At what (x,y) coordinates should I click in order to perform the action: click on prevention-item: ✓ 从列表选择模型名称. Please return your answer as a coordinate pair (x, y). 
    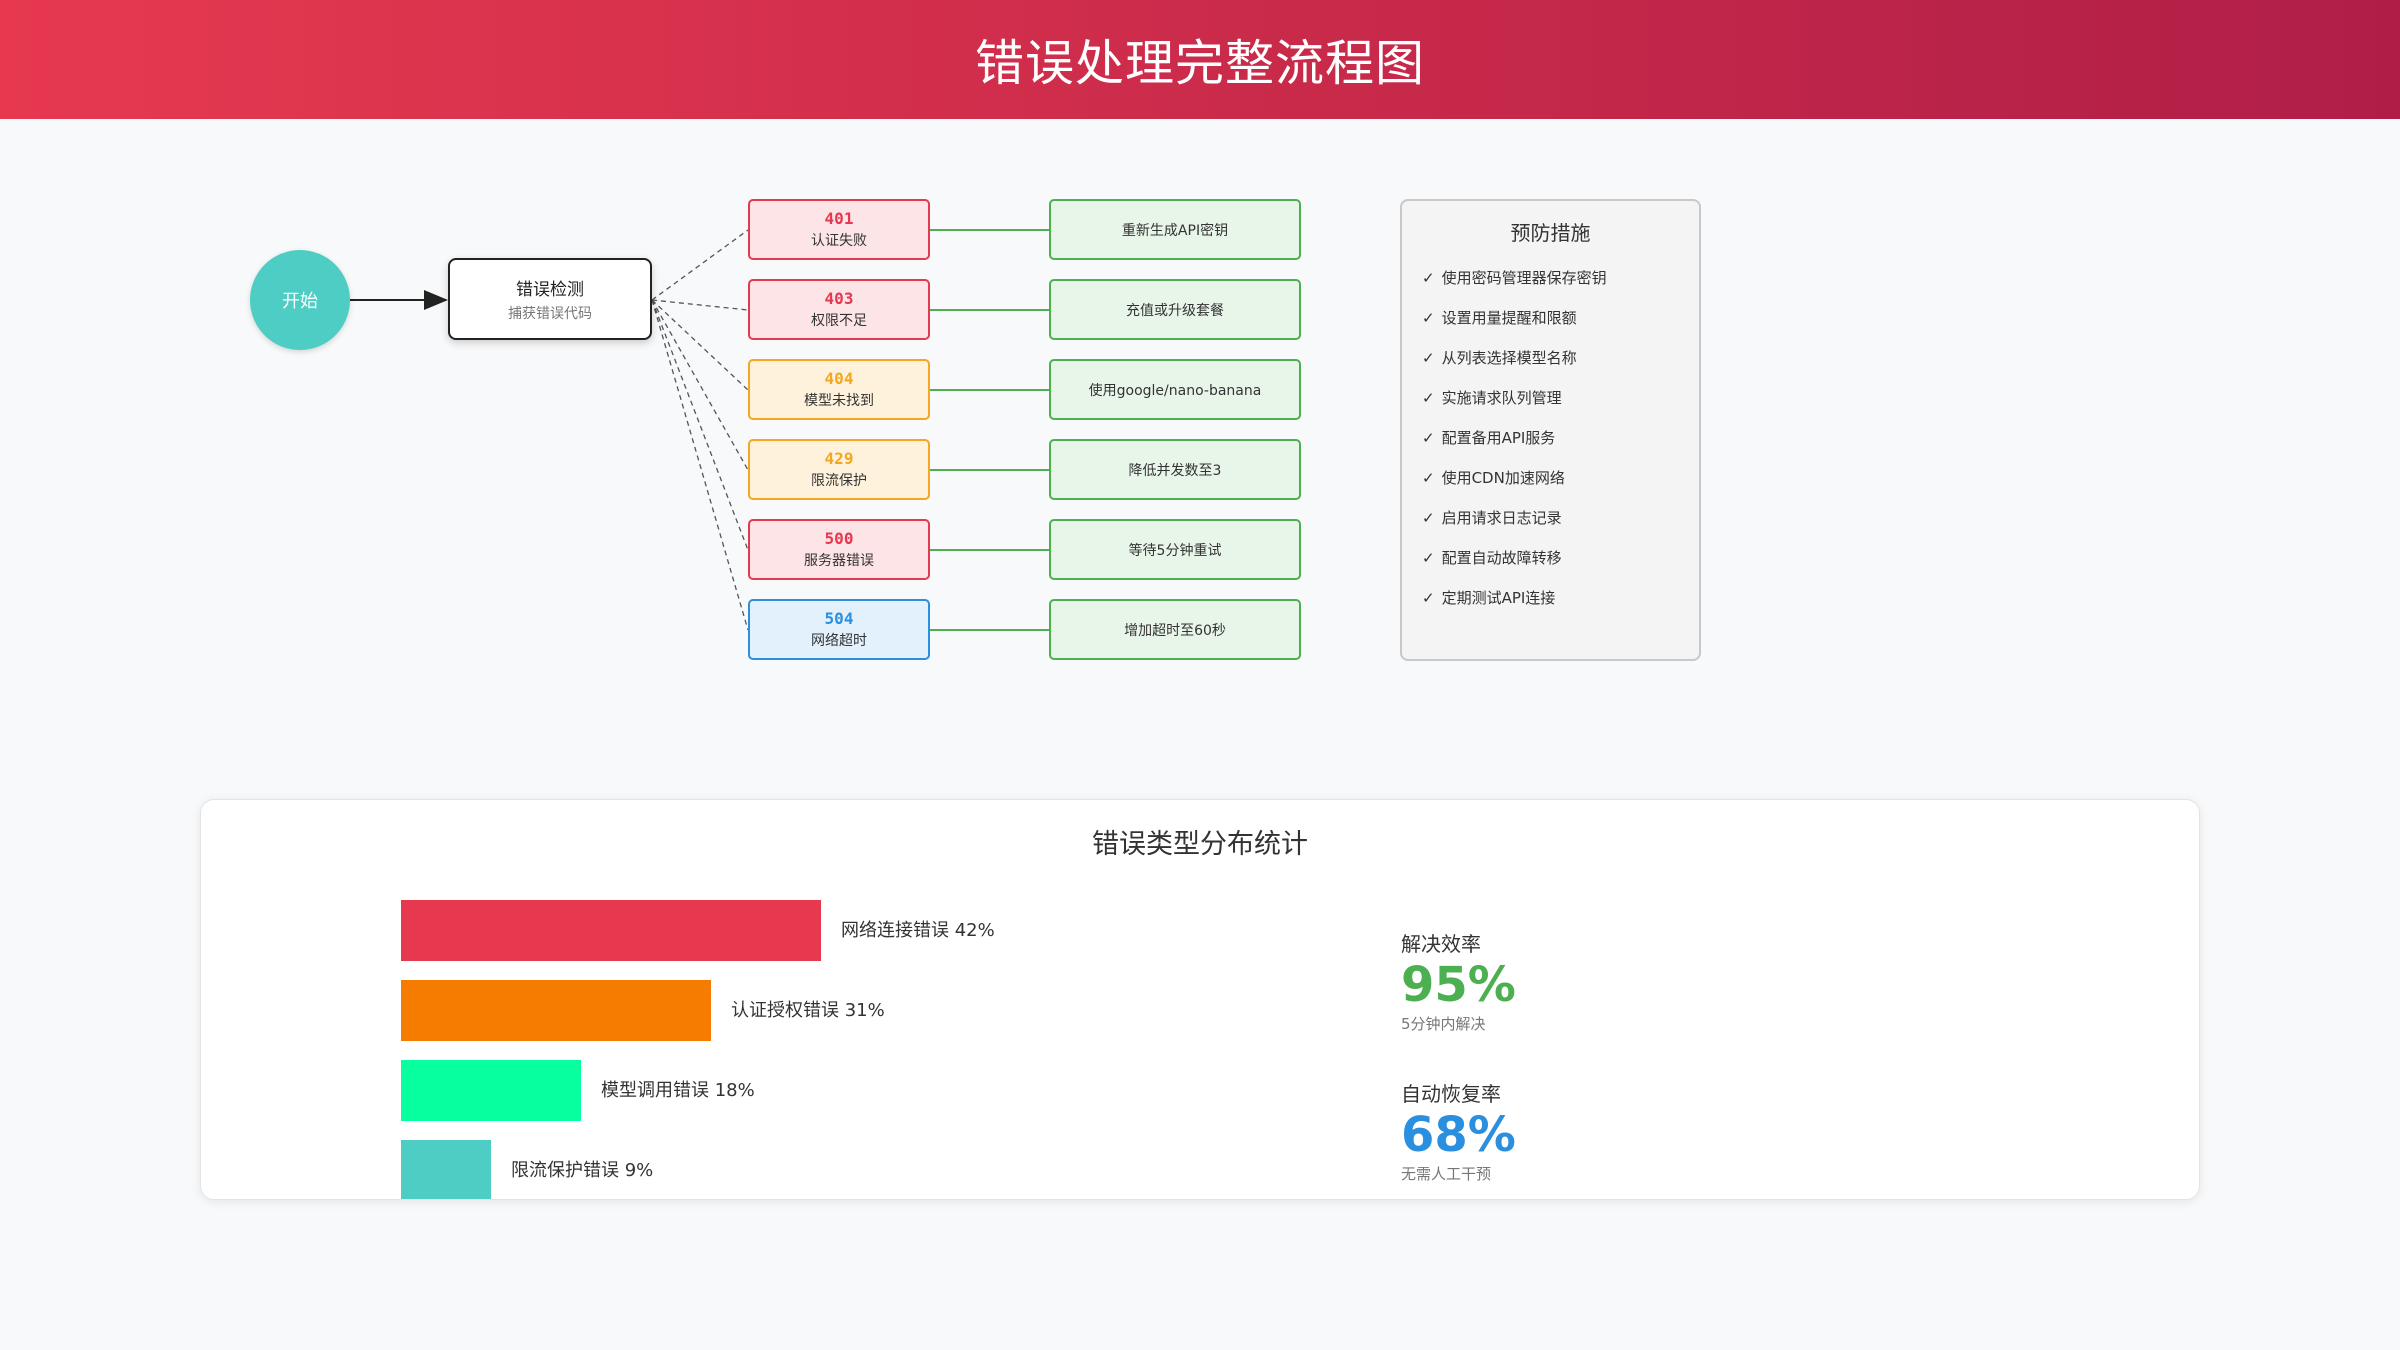
    Looking at the image, I should click on (1499, 358).